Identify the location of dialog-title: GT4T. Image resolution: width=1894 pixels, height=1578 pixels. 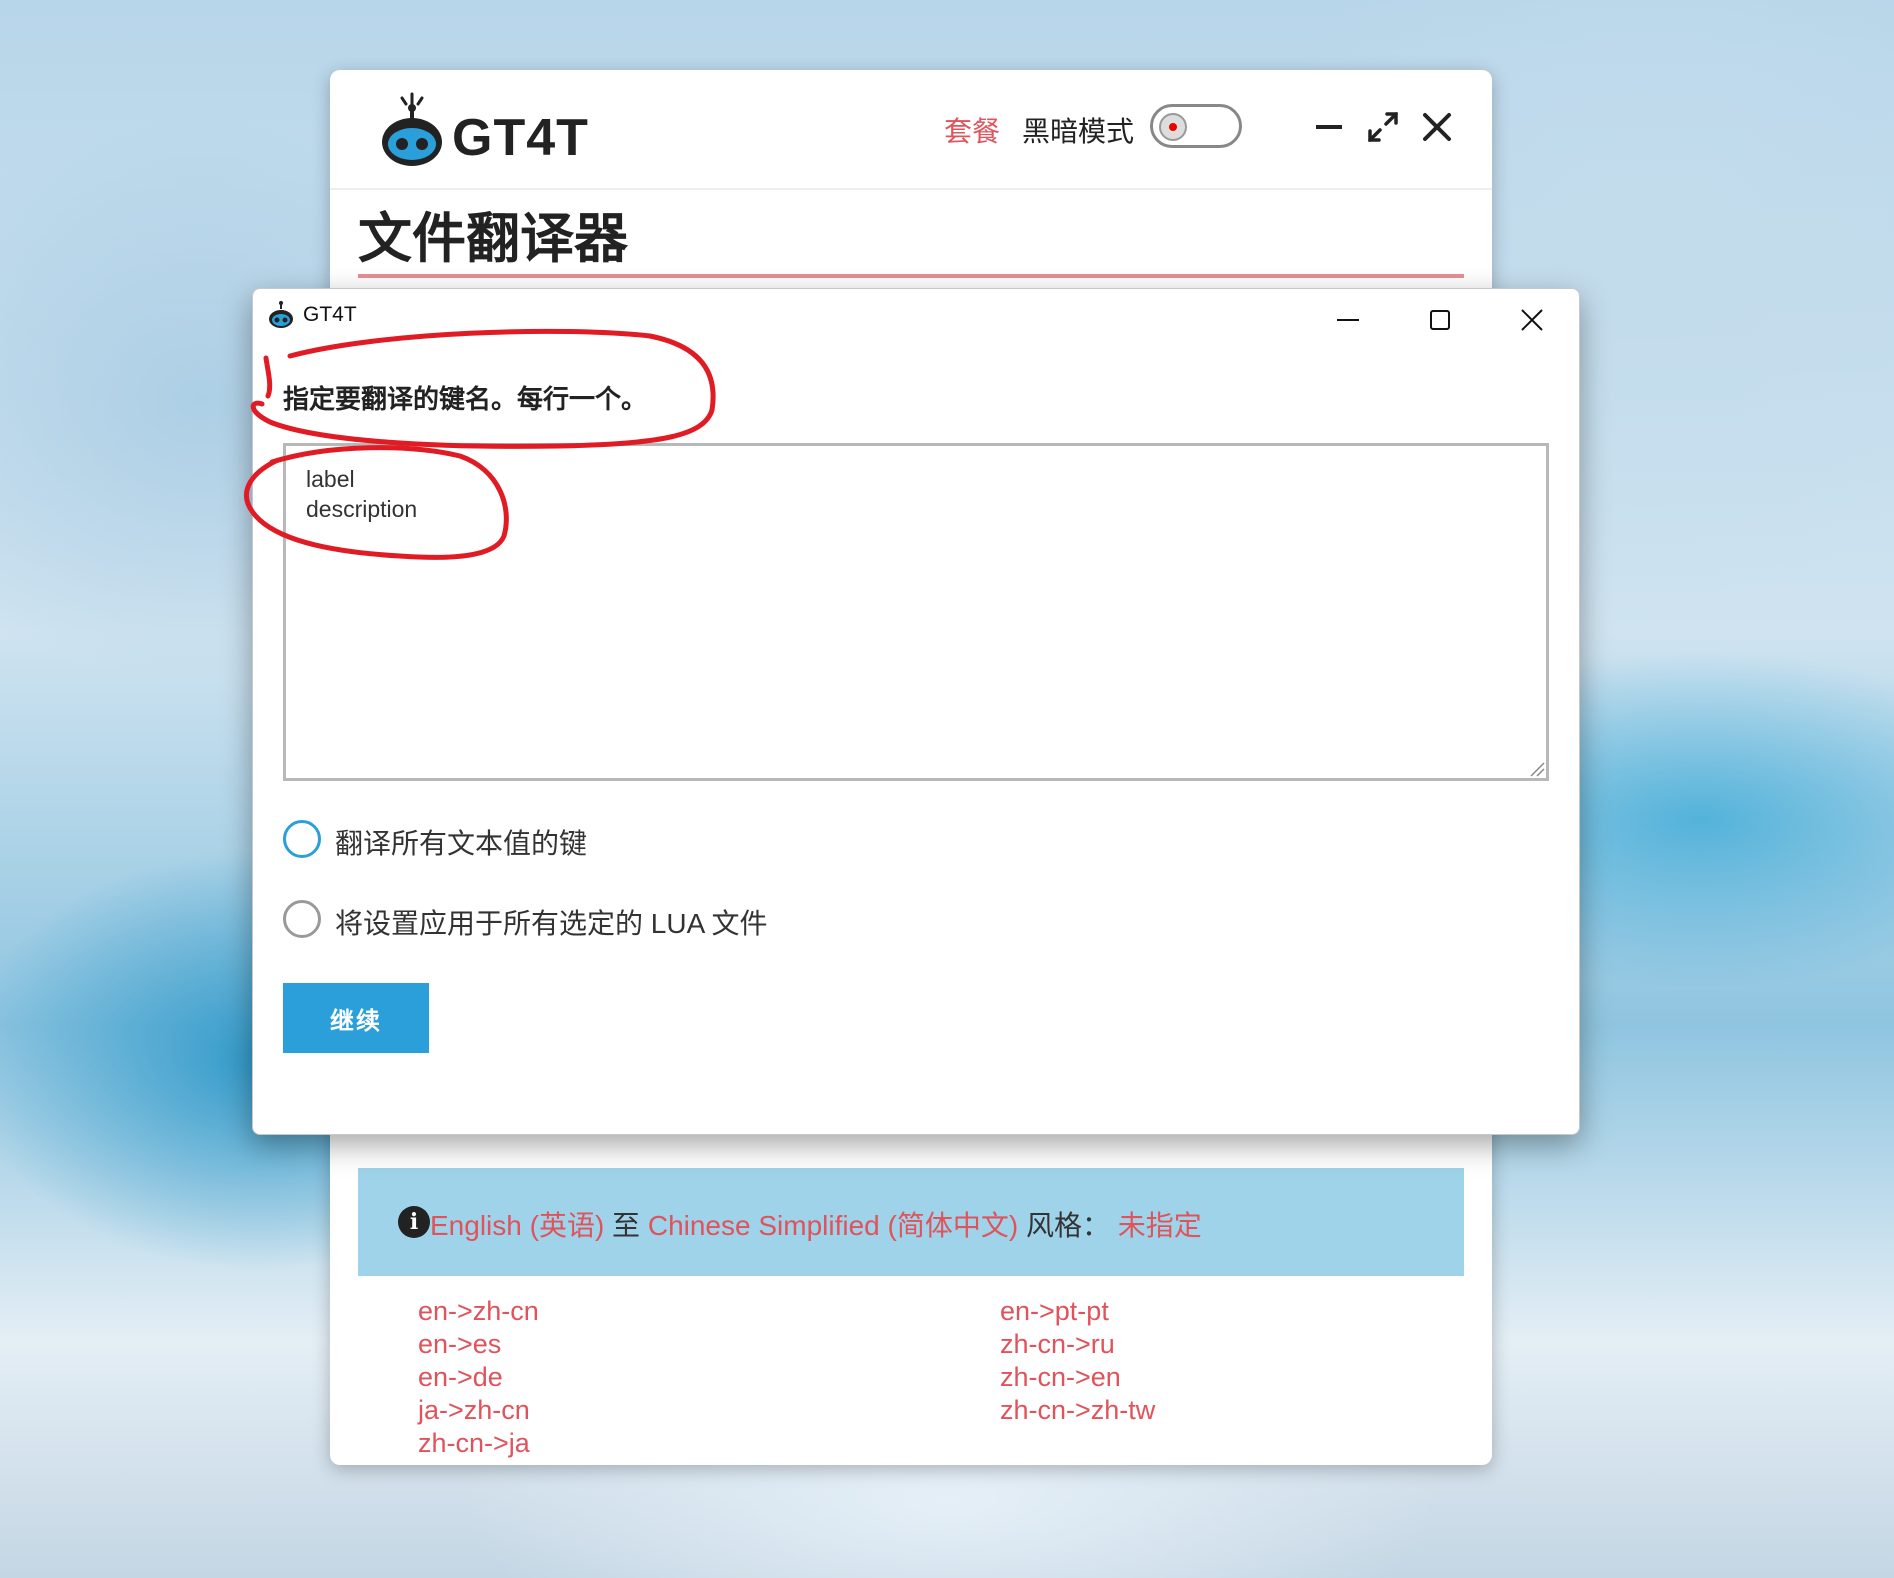
(330, 314).